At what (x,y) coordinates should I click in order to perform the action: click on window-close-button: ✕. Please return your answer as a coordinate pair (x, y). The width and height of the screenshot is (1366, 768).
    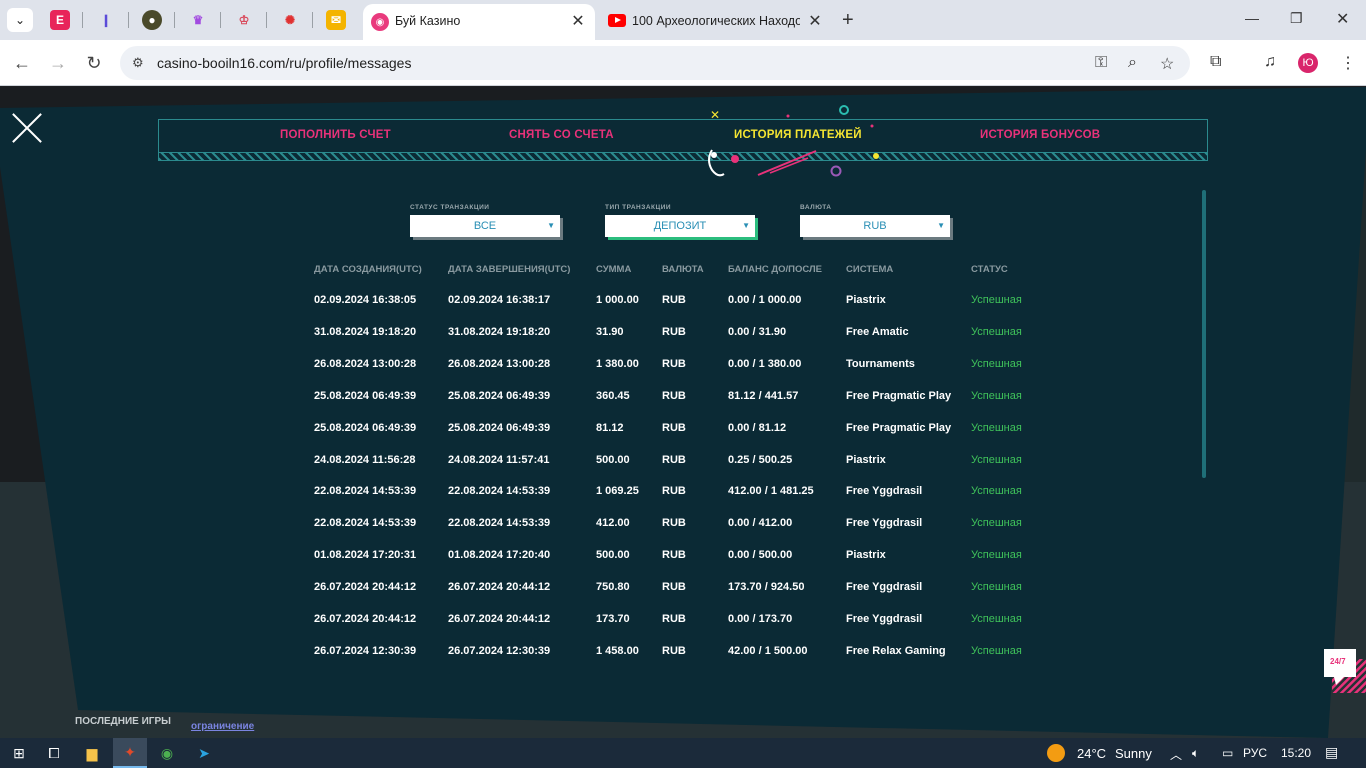
    Looking at the image, I should click on (1342, 19).